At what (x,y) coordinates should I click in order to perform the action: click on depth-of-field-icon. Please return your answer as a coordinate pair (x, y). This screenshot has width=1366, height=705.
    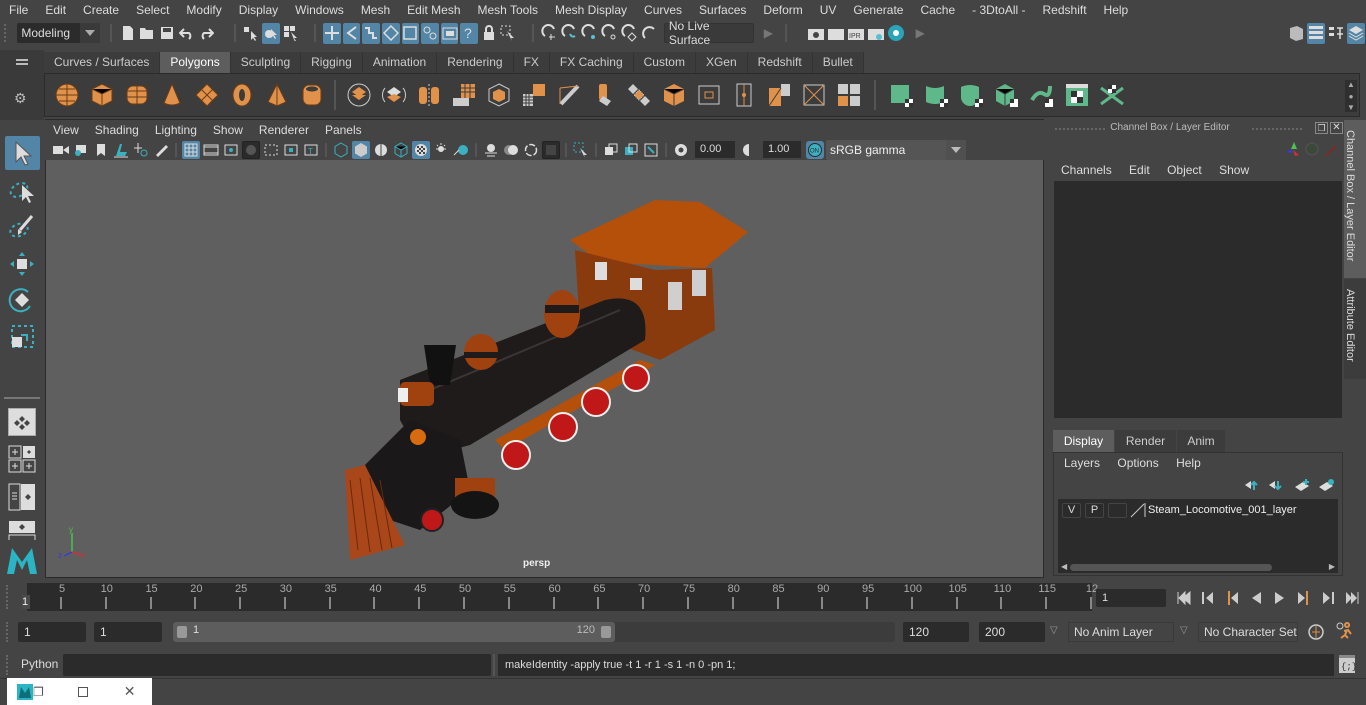
    Looking at the image, I should click on (531, 150).